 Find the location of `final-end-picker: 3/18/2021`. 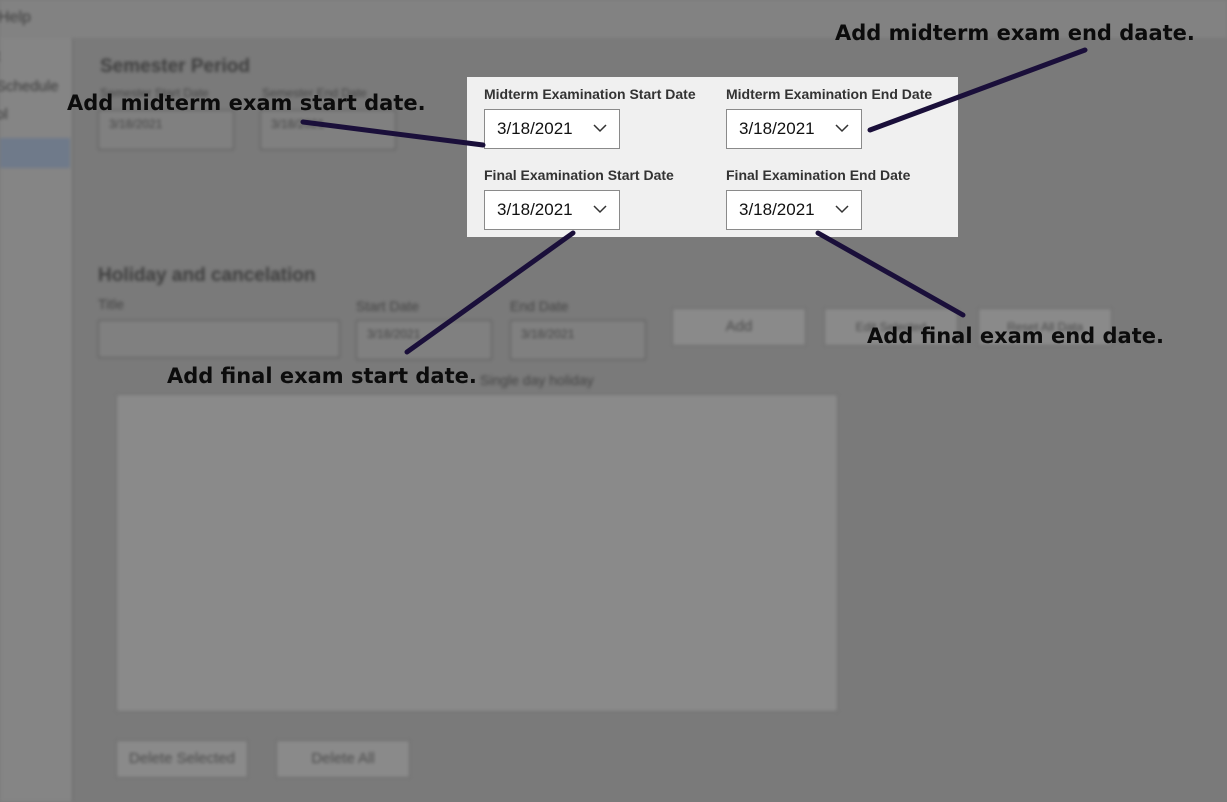

final-end-picker: 3/18/2021 is located at coordinates (794, 210).